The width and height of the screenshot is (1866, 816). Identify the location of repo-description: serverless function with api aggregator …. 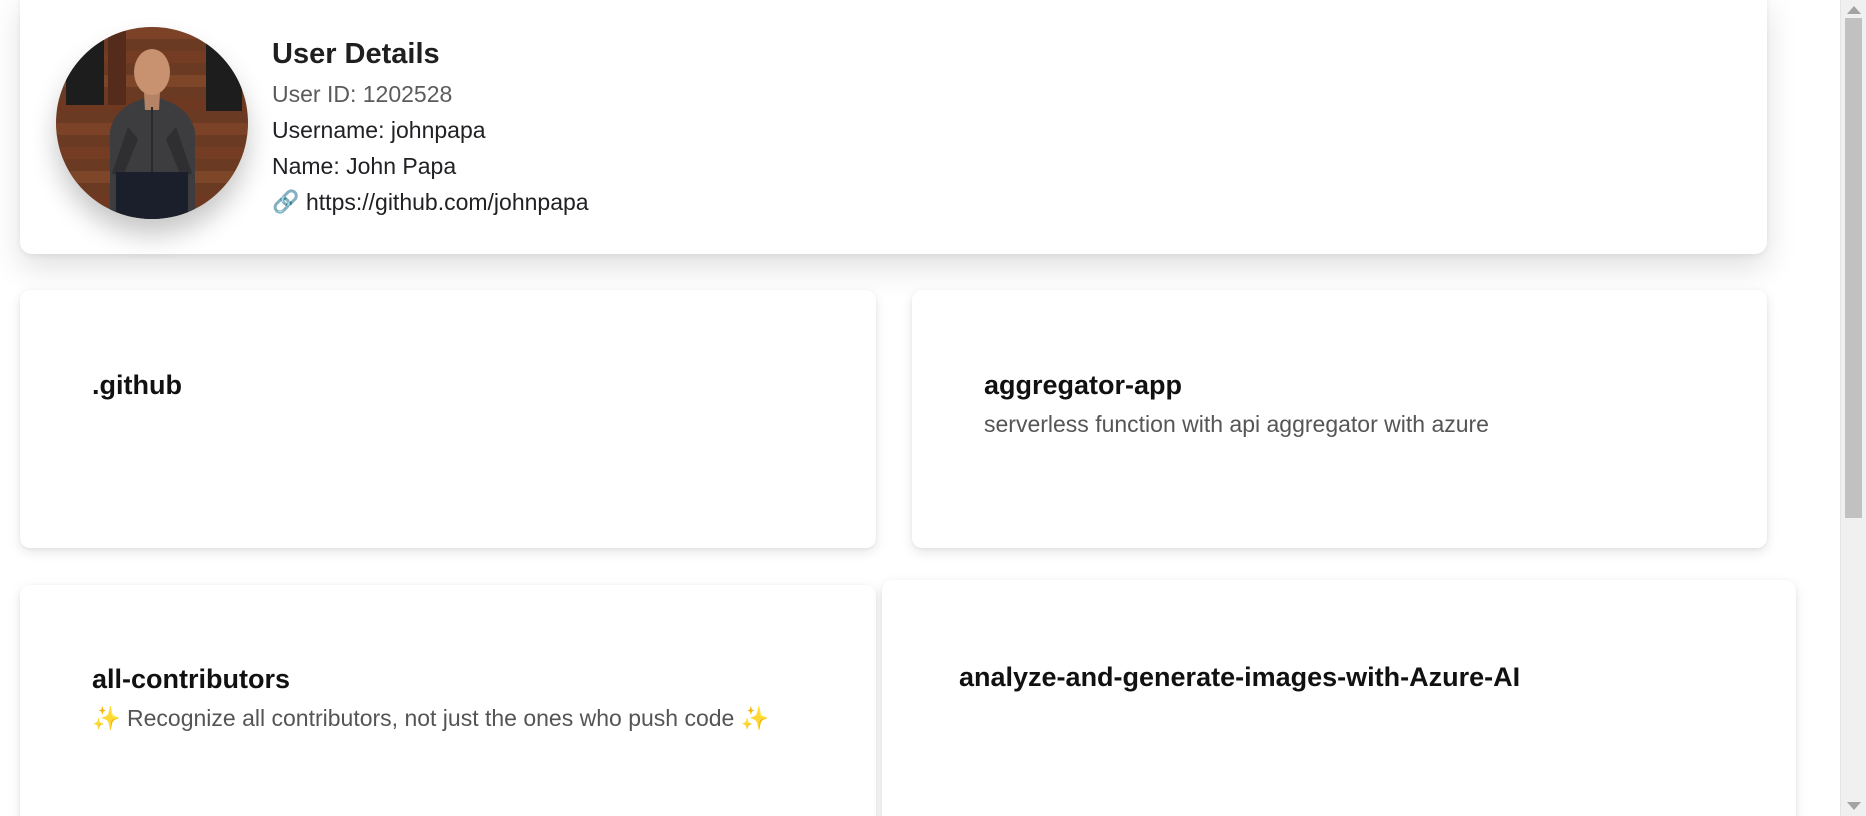
(1236, 424).